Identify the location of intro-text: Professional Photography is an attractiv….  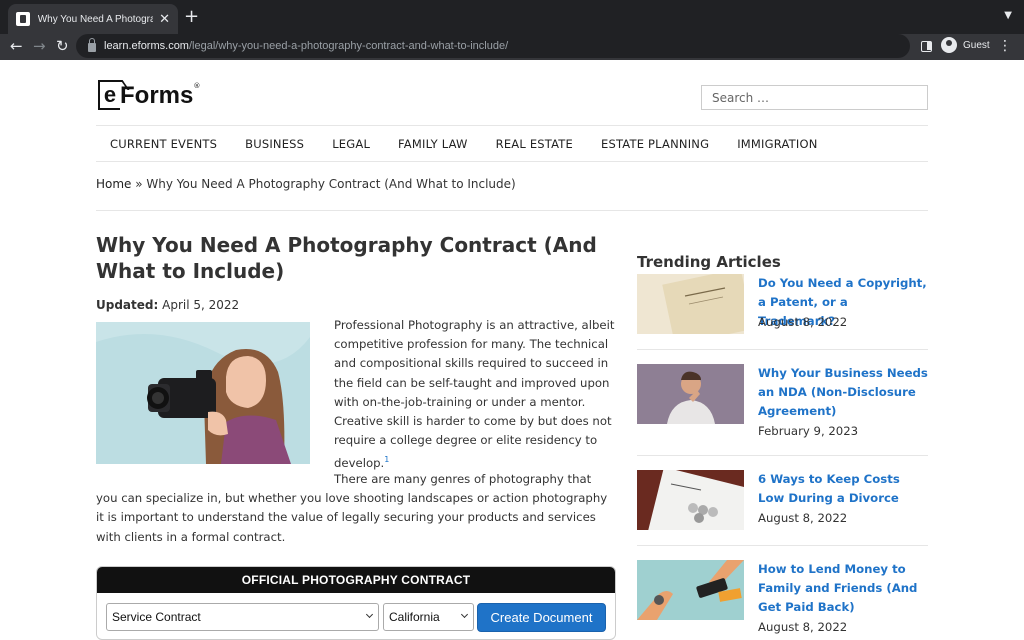
(474, 394).